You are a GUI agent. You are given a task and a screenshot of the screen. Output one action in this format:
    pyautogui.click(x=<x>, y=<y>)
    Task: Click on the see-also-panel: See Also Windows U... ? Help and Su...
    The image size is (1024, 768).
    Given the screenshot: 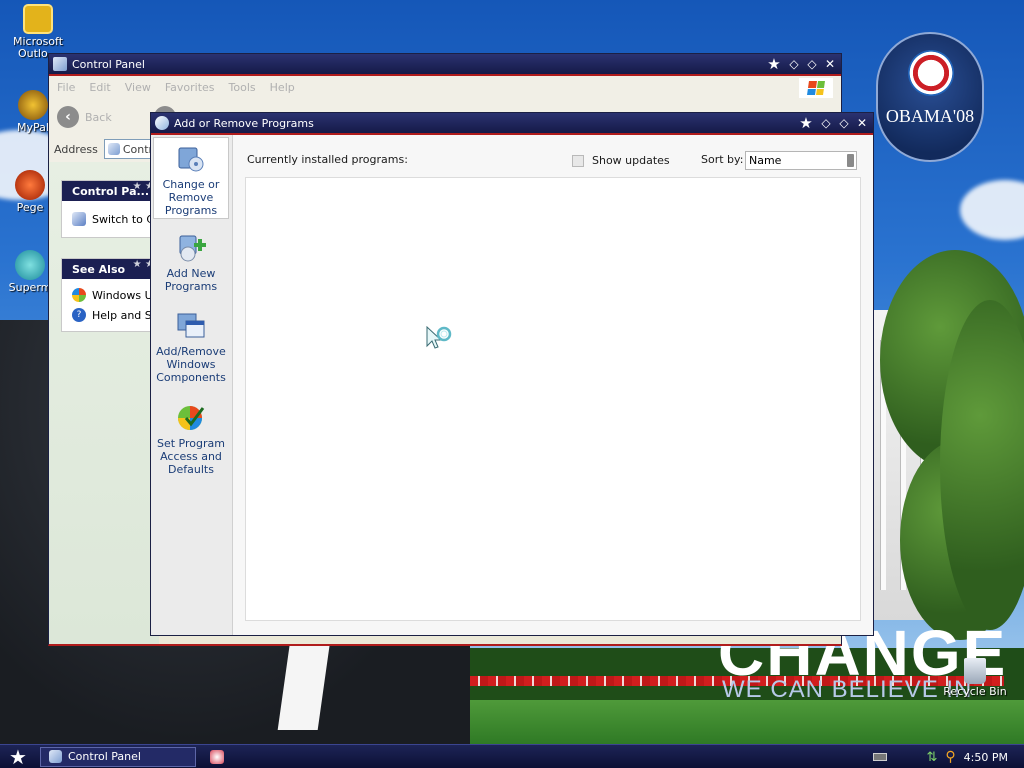 What is the action you would take?
    pyautogui.click(x=115, y=295)
    